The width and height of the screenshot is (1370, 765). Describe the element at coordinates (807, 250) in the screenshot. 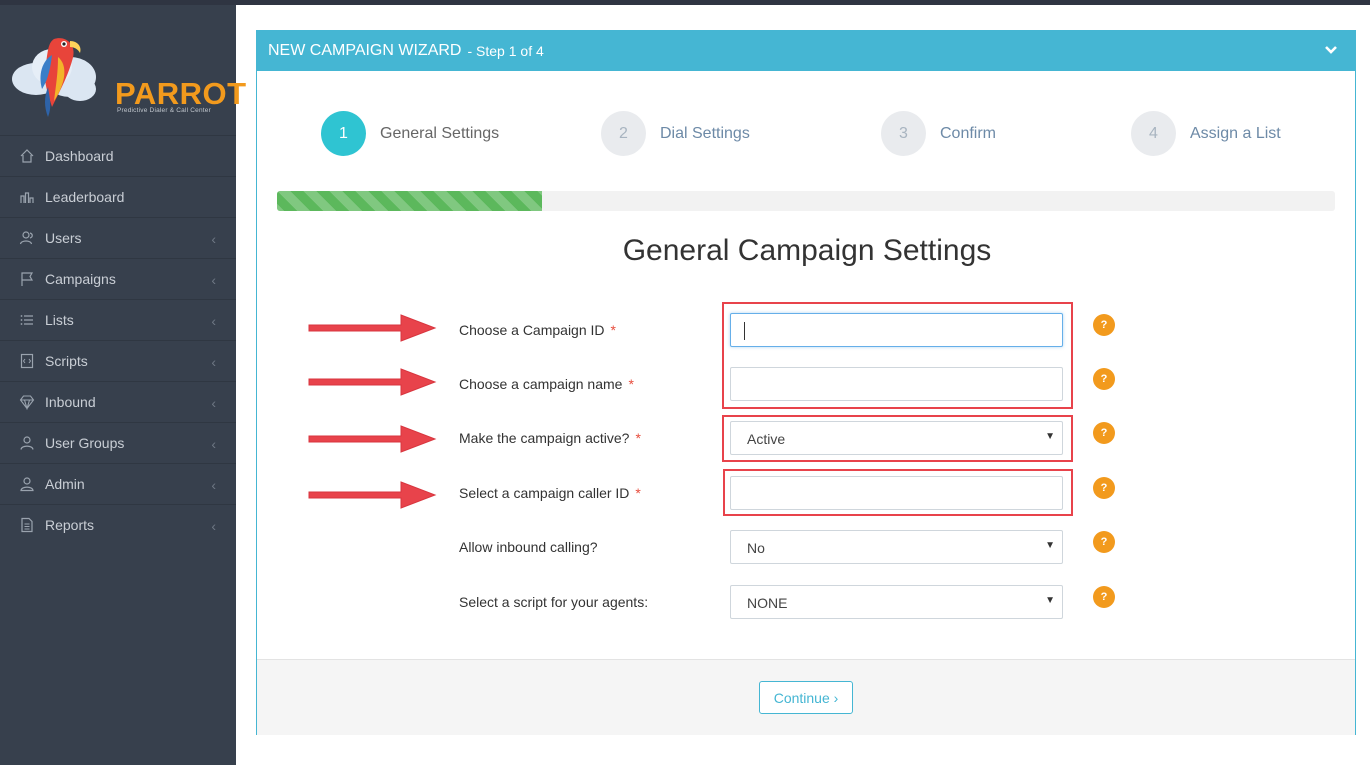

I see `section-title: General Campaign Settings` at that location.